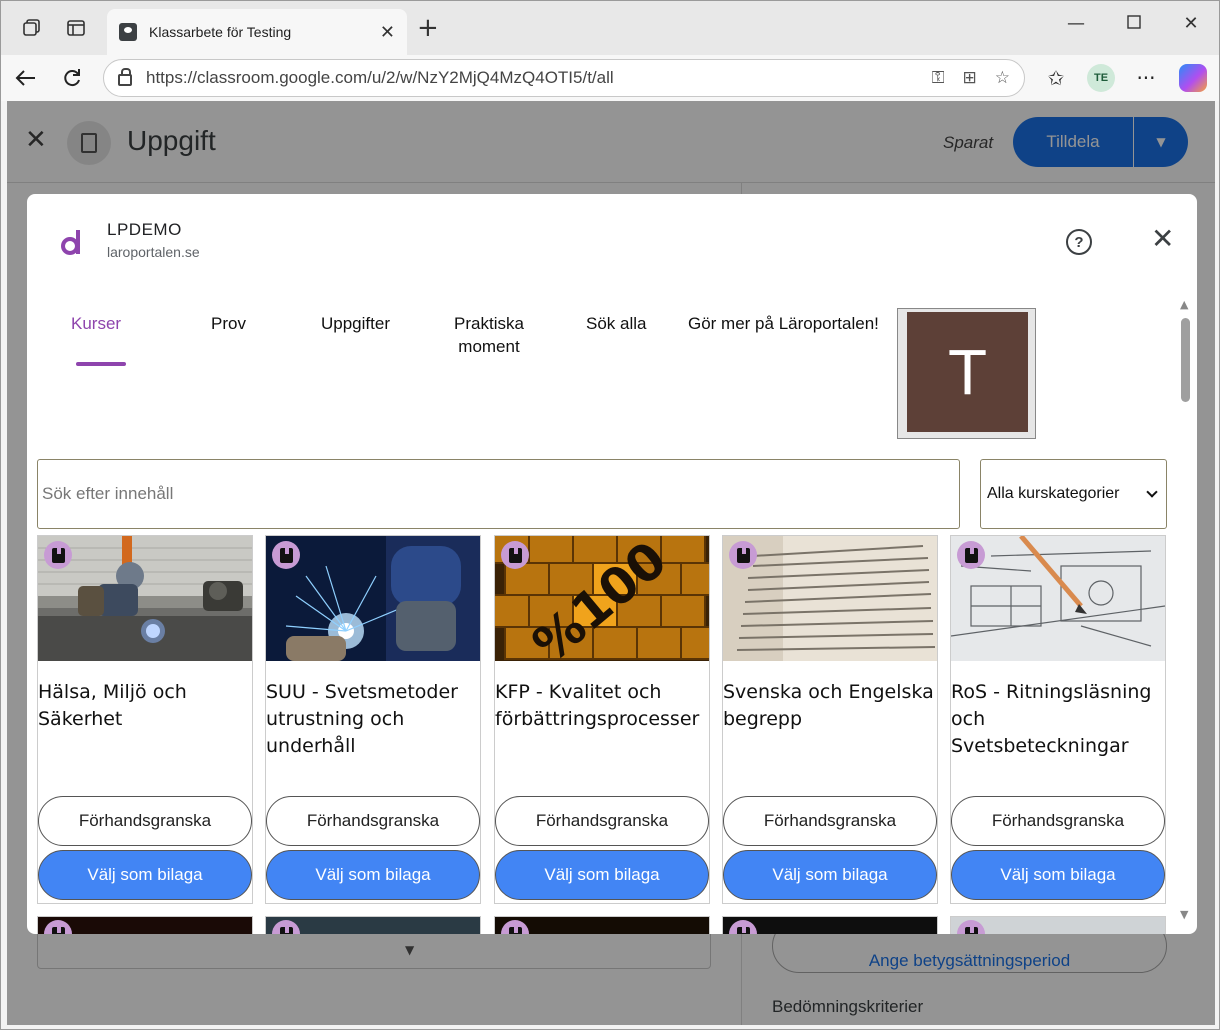 This screenshot has width=1220, height=1030. I want to click on more-menu-icon: ···, so click(1146, 78).